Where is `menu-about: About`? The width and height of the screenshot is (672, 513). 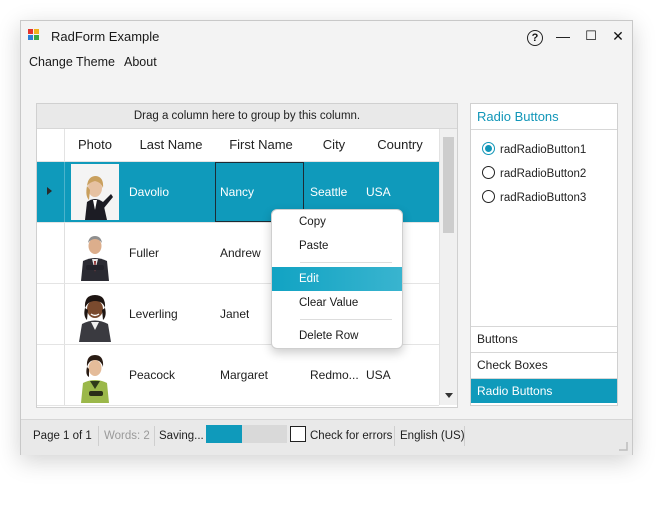 menu-about: About is located at coordinates (140, 62).